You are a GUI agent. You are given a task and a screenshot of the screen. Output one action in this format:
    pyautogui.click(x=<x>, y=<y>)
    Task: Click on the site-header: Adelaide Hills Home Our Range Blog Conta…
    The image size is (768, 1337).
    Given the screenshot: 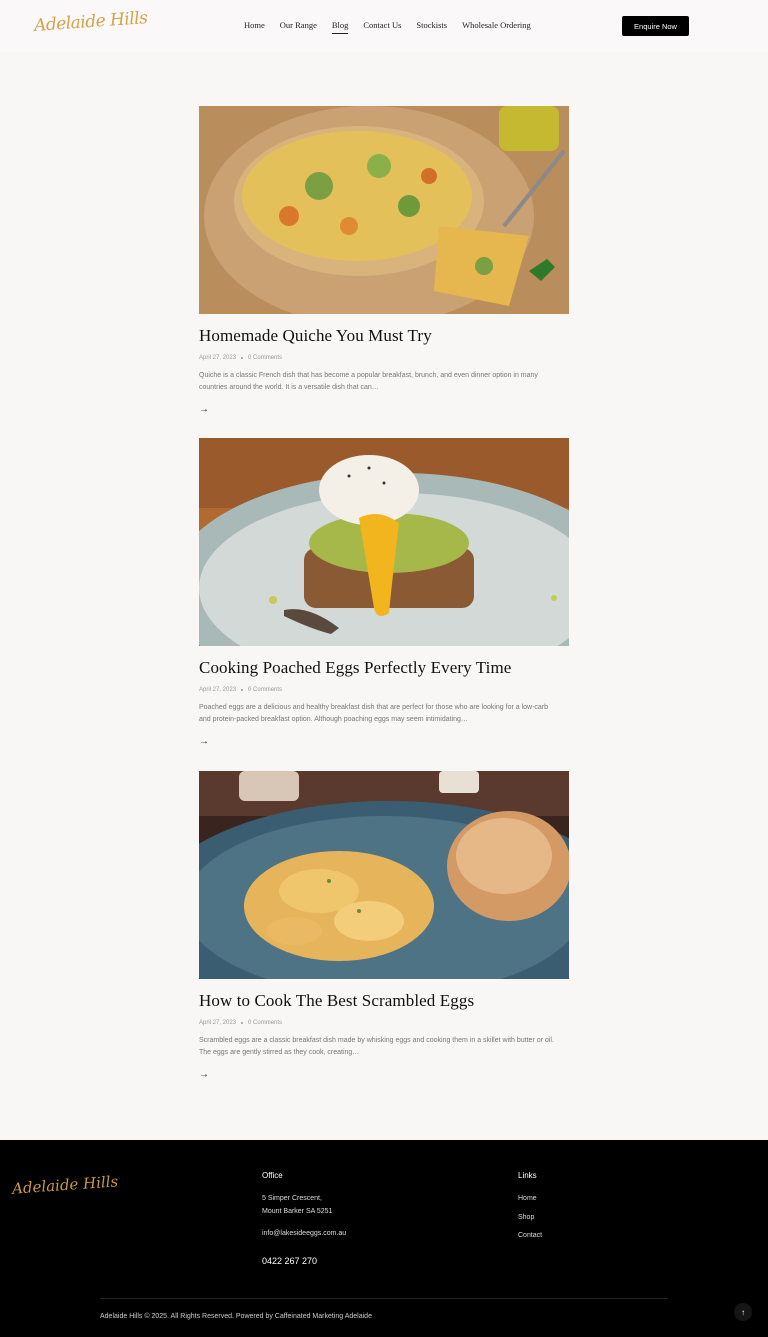 What is the action you would take?
    pyautogui.click(x=384, y=26)
    